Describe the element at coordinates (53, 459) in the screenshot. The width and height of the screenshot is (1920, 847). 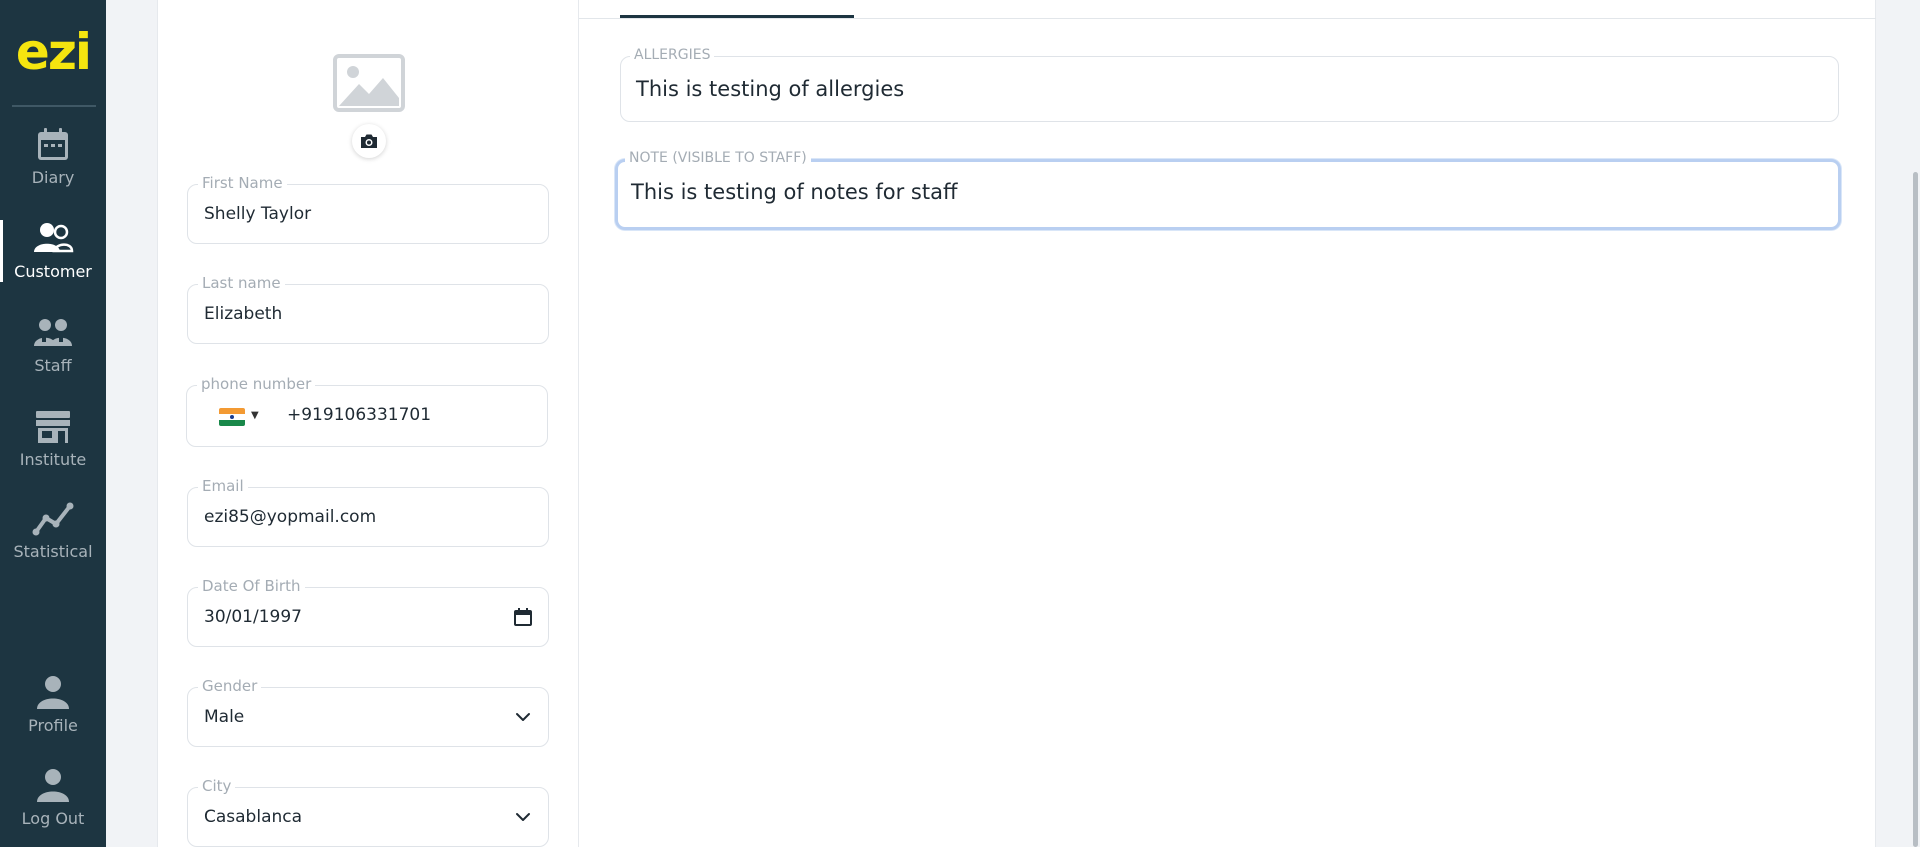
I see `sidebar-item-label: Institute` at that location.